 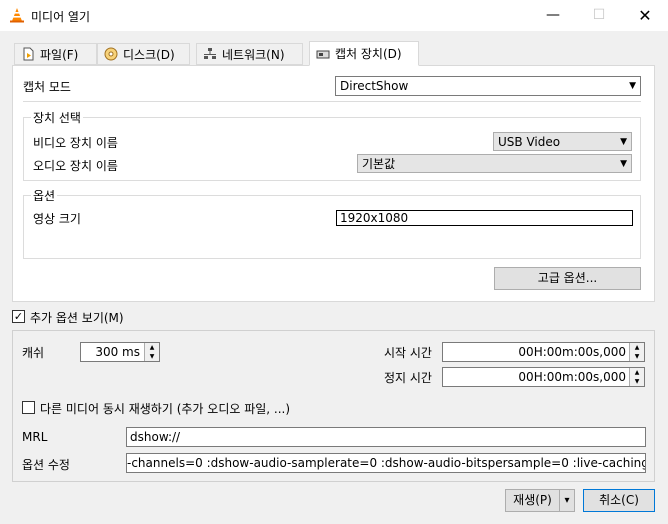 I want to click on stop-time-value: 00H:00m:00s,000, so click(x=572, y=377).